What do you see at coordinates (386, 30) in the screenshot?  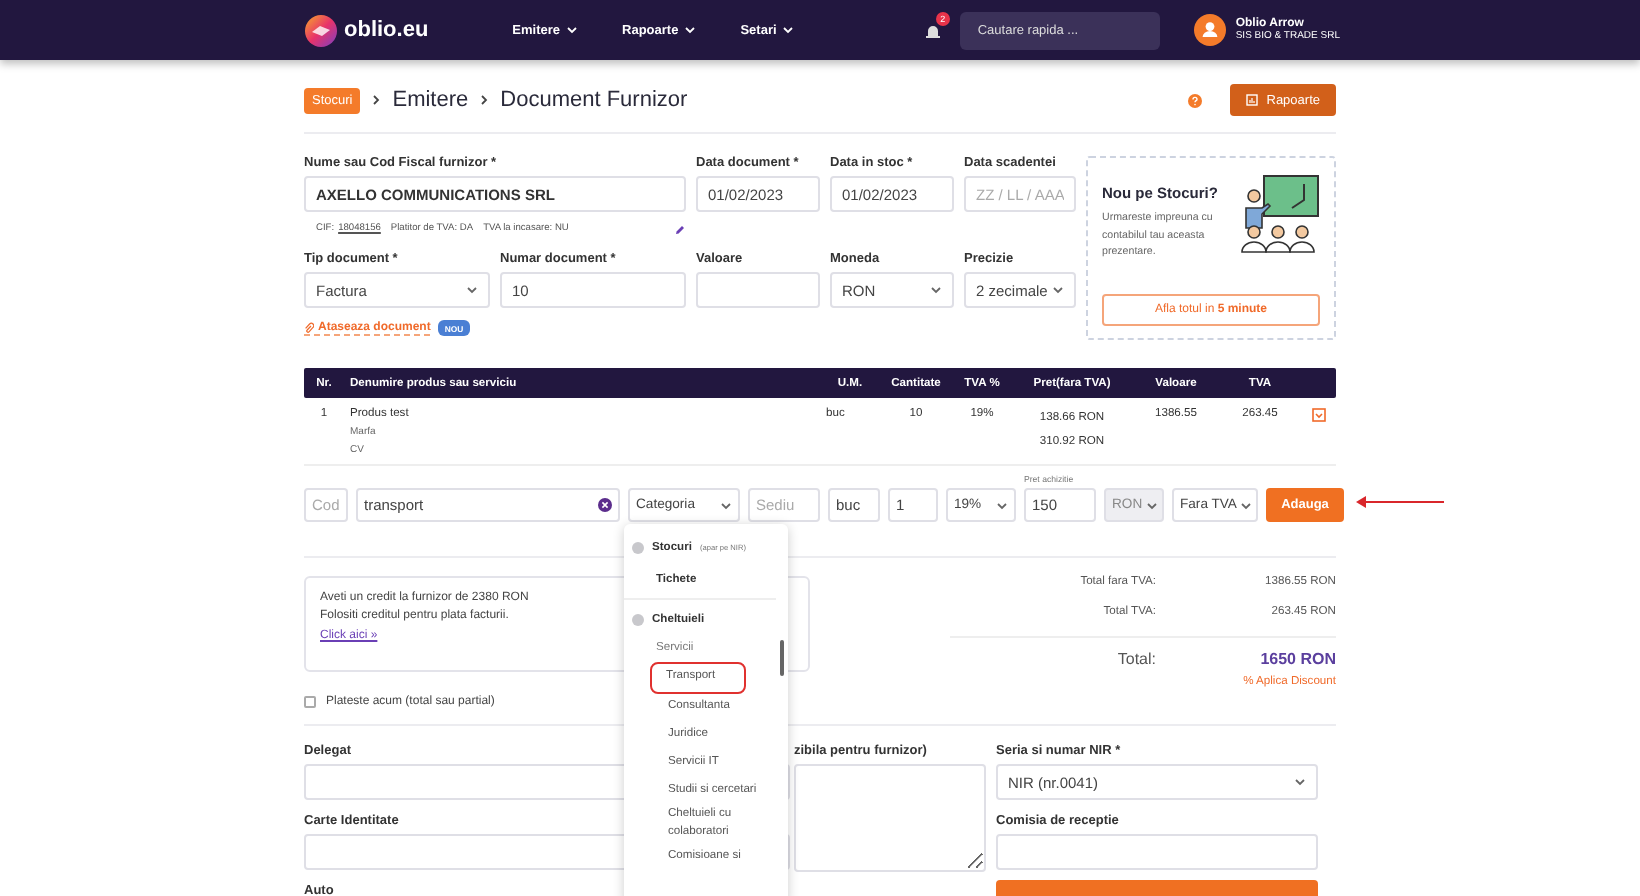 I see `logo-text: oblio.eu` at bounding box center [386, 30].